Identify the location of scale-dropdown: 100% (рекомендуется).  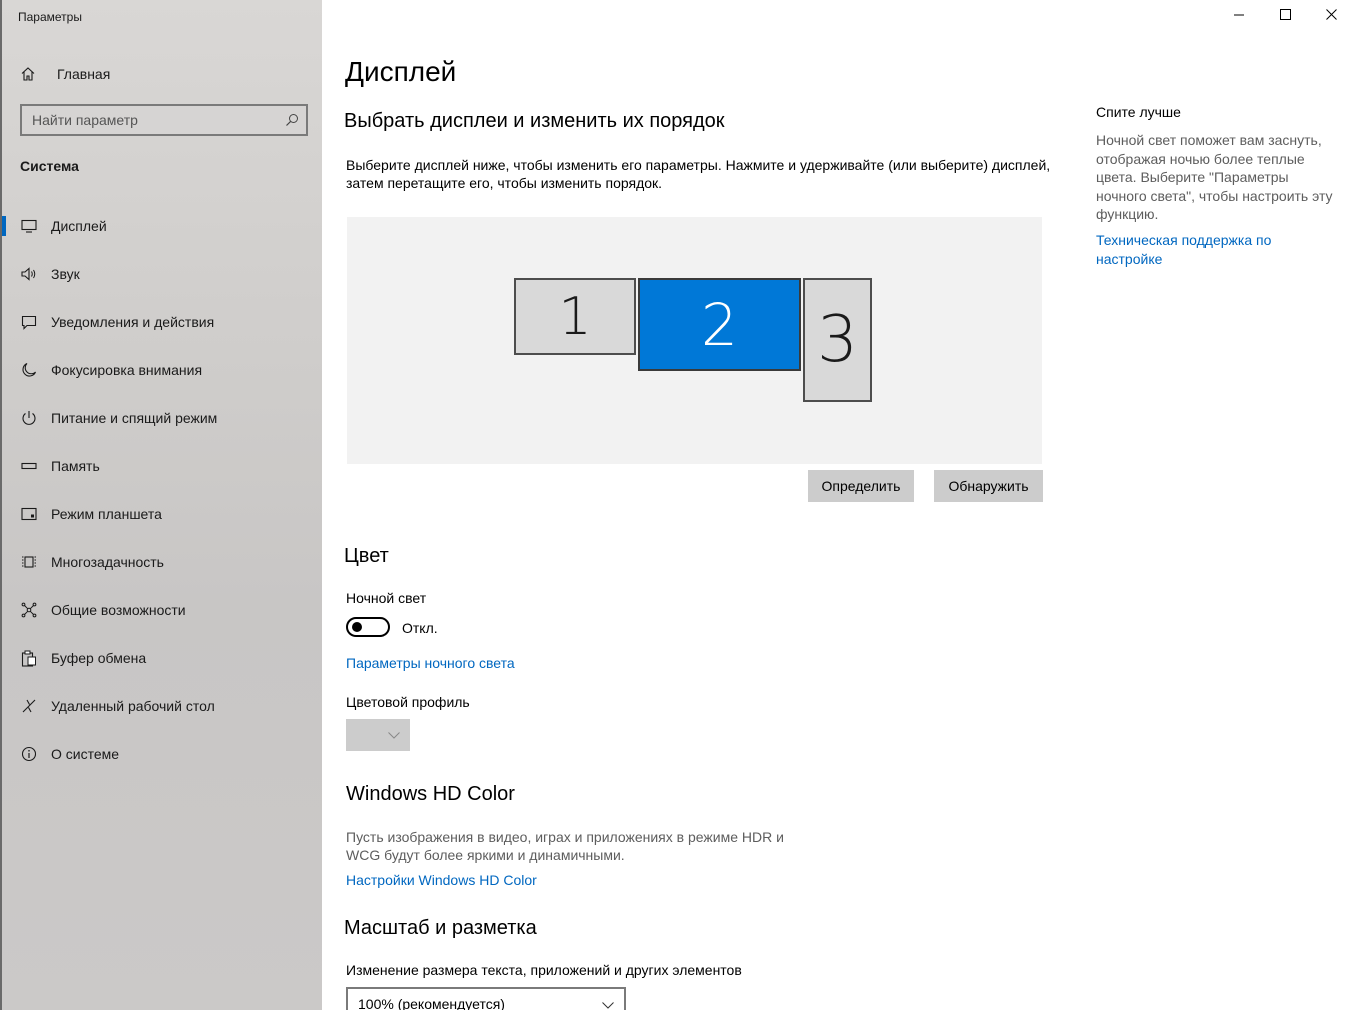
(486, 998).